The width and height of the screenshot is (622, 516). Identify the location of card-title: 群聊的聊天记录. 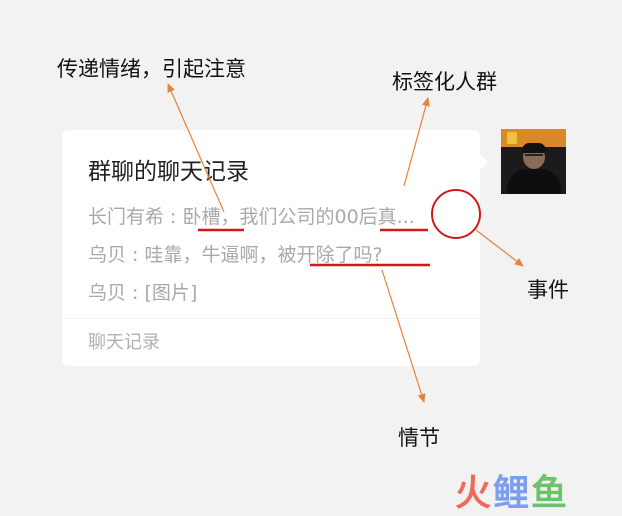
(168, 172).